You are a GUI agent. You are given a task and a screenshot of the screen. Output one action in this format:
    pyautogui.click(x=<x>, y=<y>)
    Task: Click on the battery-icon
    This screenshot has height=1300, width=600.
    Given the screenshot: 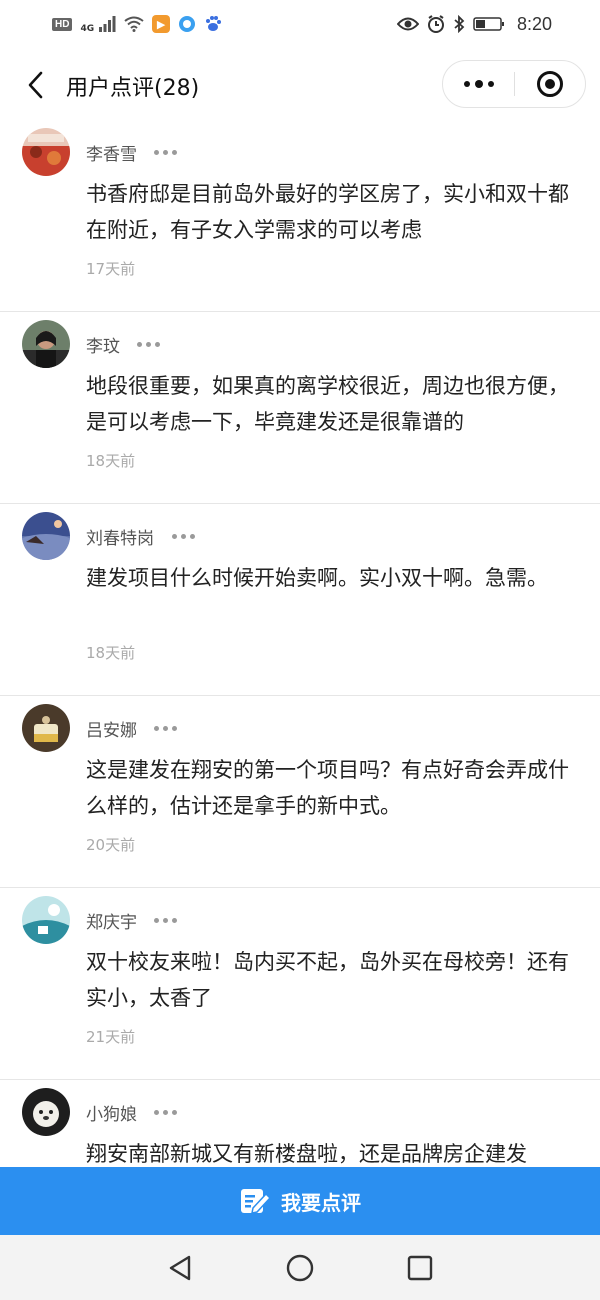 What is the action you would take?
    pyautogui.click(x=488, y=24)
    